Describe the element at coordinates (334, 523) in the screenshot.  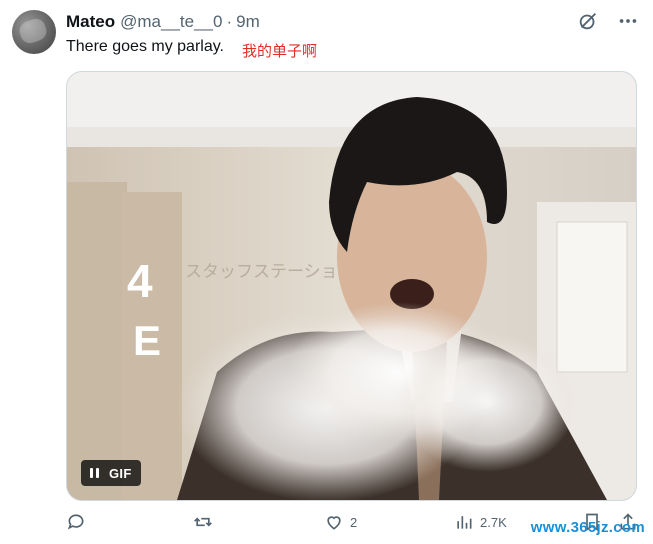
I see `heart-icon` at that location.